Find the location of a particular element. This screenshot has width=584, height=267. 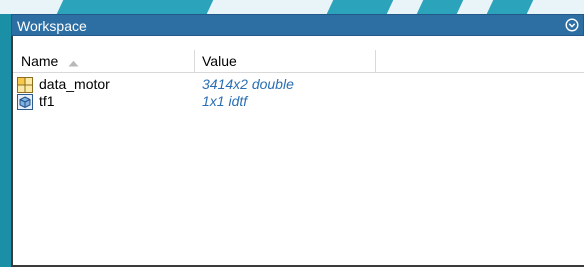

sort-ascending-icon is located at coordinates (73, 62).